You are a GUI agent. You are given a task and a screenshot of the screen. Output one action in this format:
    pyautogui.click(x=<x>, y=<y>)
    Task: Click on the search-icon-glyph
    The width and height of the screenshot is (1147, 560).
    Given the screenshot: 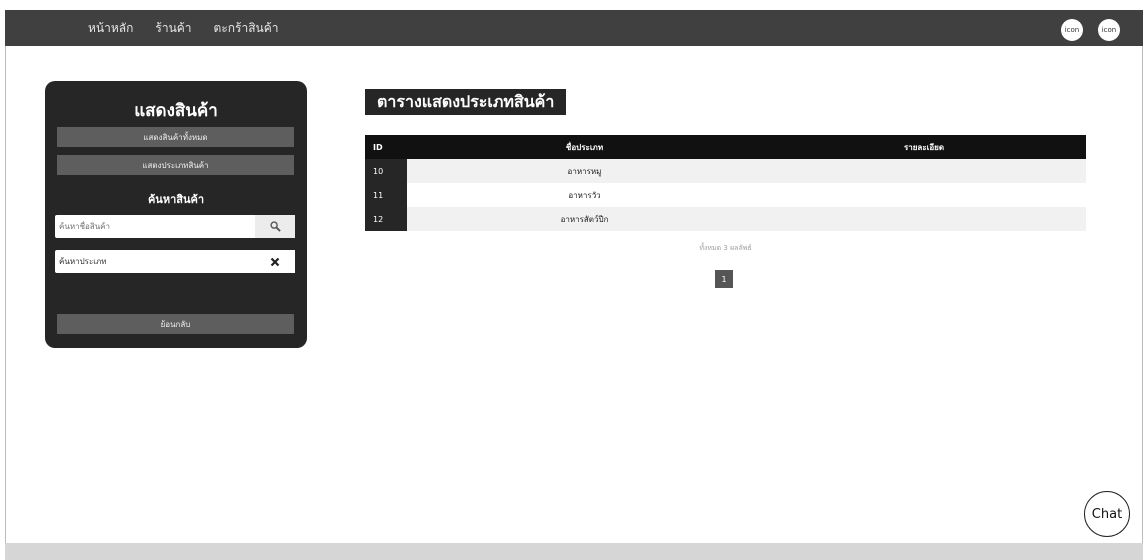 What is the action you would take?
    pyautogui.click(x=275, y=226)
    